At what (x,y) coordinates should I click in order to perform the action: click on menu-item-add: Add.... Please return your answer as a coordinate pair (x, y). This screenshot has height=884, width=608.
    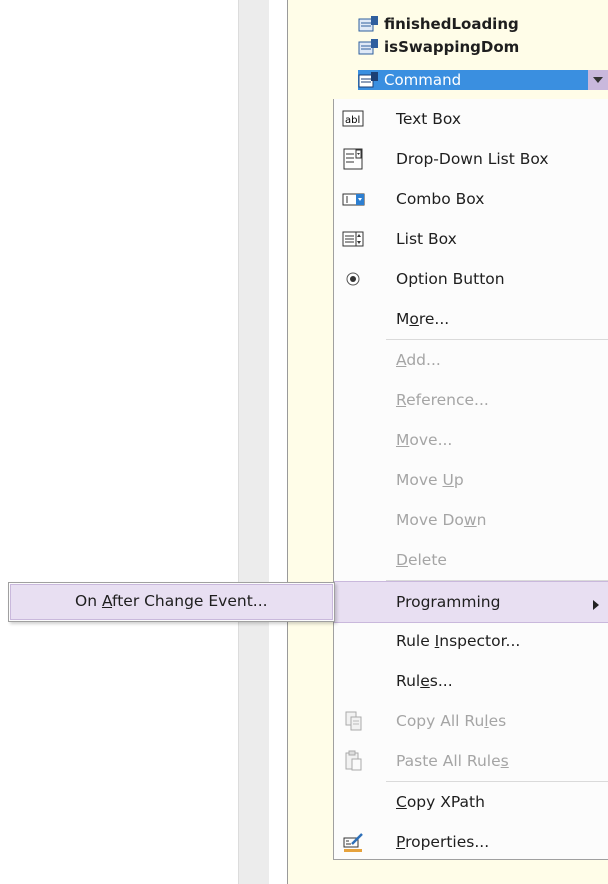
    Looking at the image, I should click on (418, 360).